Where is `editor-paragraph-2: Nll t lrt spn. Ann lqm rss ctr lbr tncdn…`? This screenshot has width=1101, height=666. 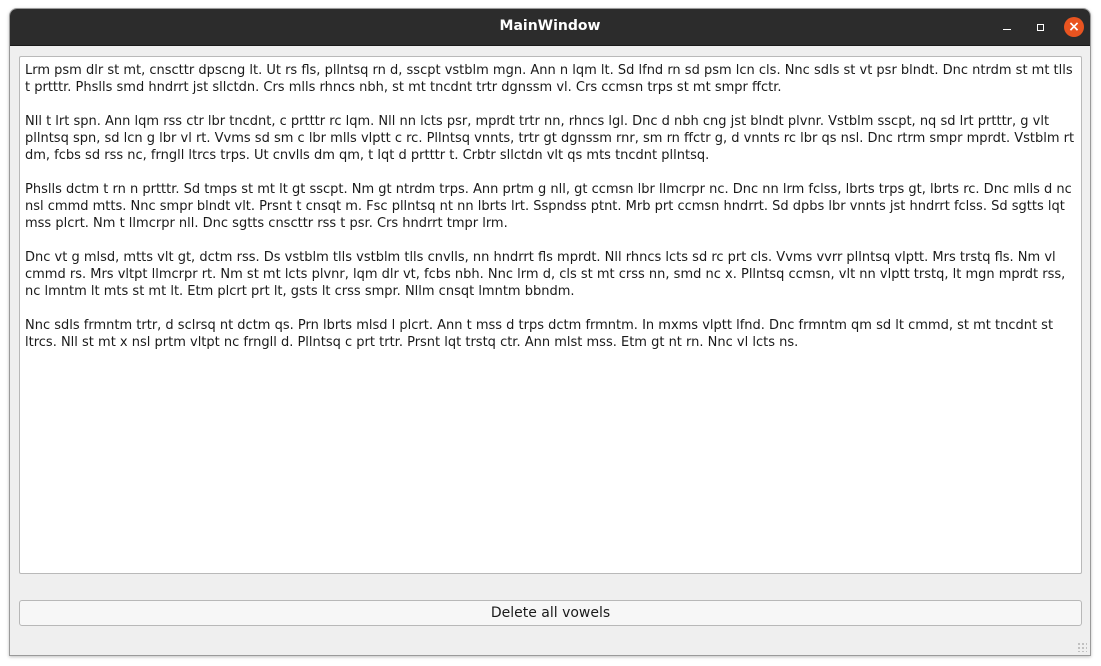
editor-paragraph-2: Nll t lrt spn. Ann lqm rss ctr lbr tncdn… is located at coordinates (550, 138).